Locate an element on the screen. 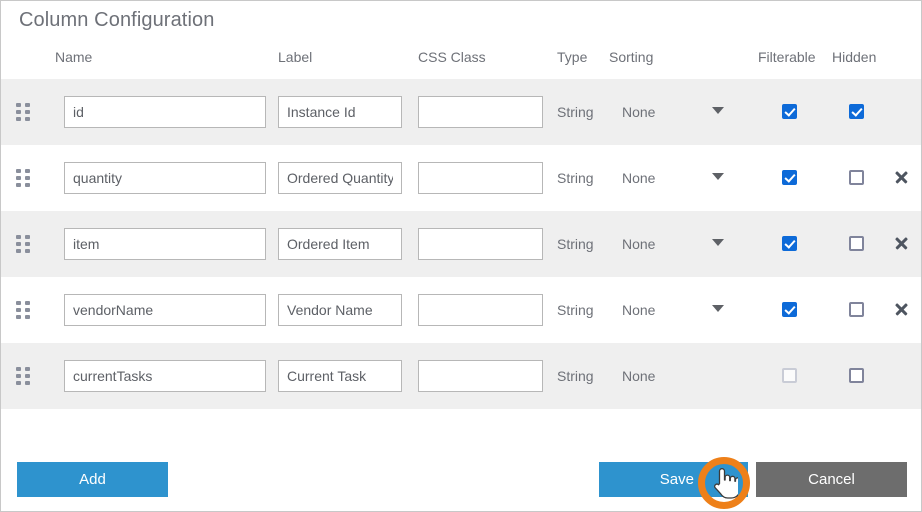 Image resolution: width=922 pixels, height=512 pixels. page-title: Column Configuration is located at coordinates (117, 20).